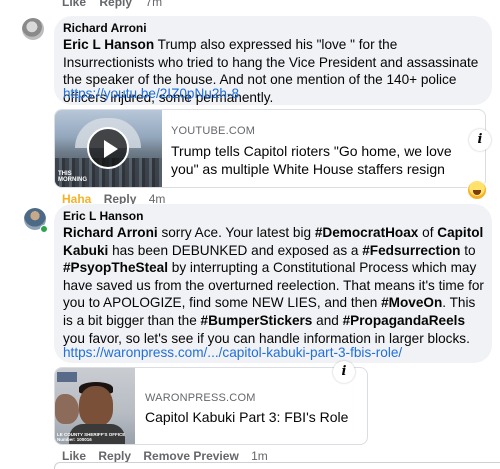 The image size is (500, 469). Describe the element at coordinates (255, 417) in the screenshot. I see `preview-title: Capitol Kabuki Part 3: FBI's Role` at that location.